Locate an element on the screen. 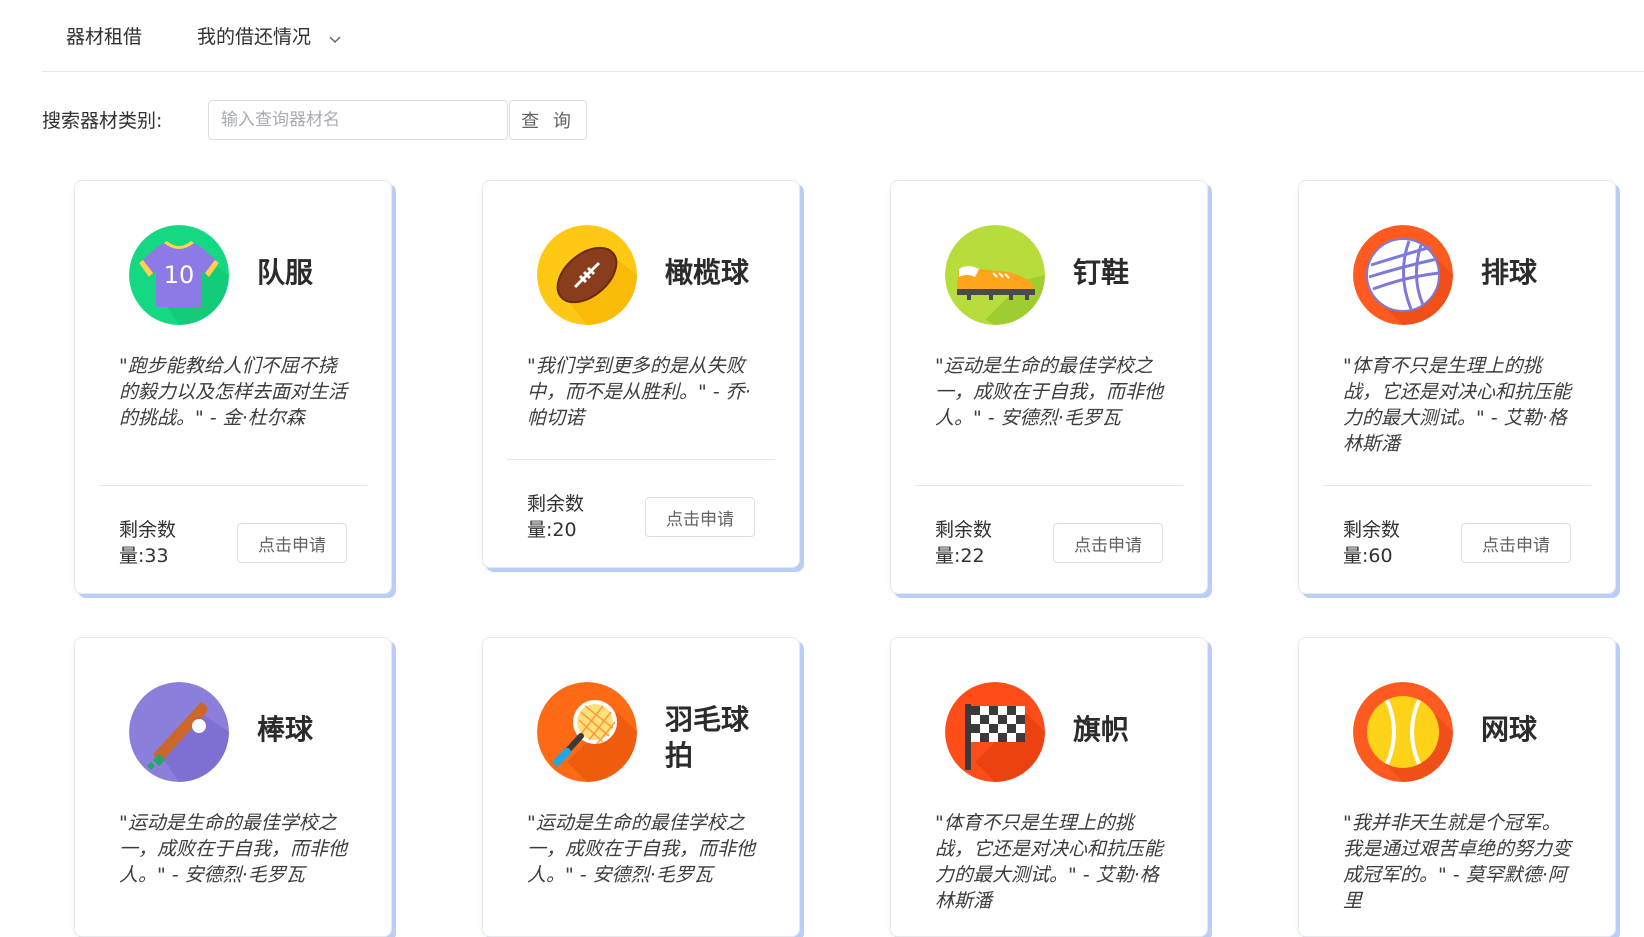  remaining-quantity: 剩余数量:33 is located at coordinates (169, 543).